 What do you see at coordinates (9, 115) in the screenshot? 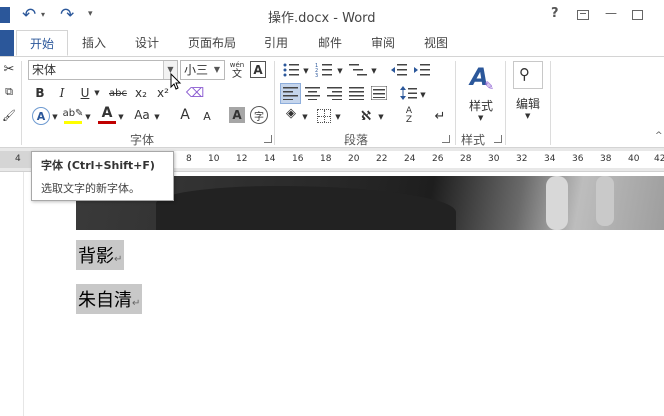
I see `format-painter-icon: 🖌` at bounding box center [9, 115].